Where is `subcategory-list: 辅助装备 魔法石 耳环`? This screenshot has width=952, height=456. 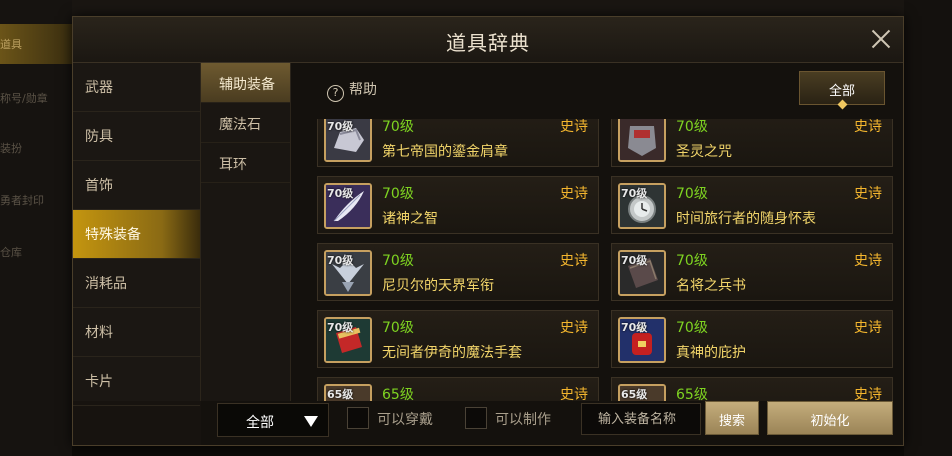 subcategory-list: 辅助装备 魔法石 耳环 is located at coordinates (246, 232).